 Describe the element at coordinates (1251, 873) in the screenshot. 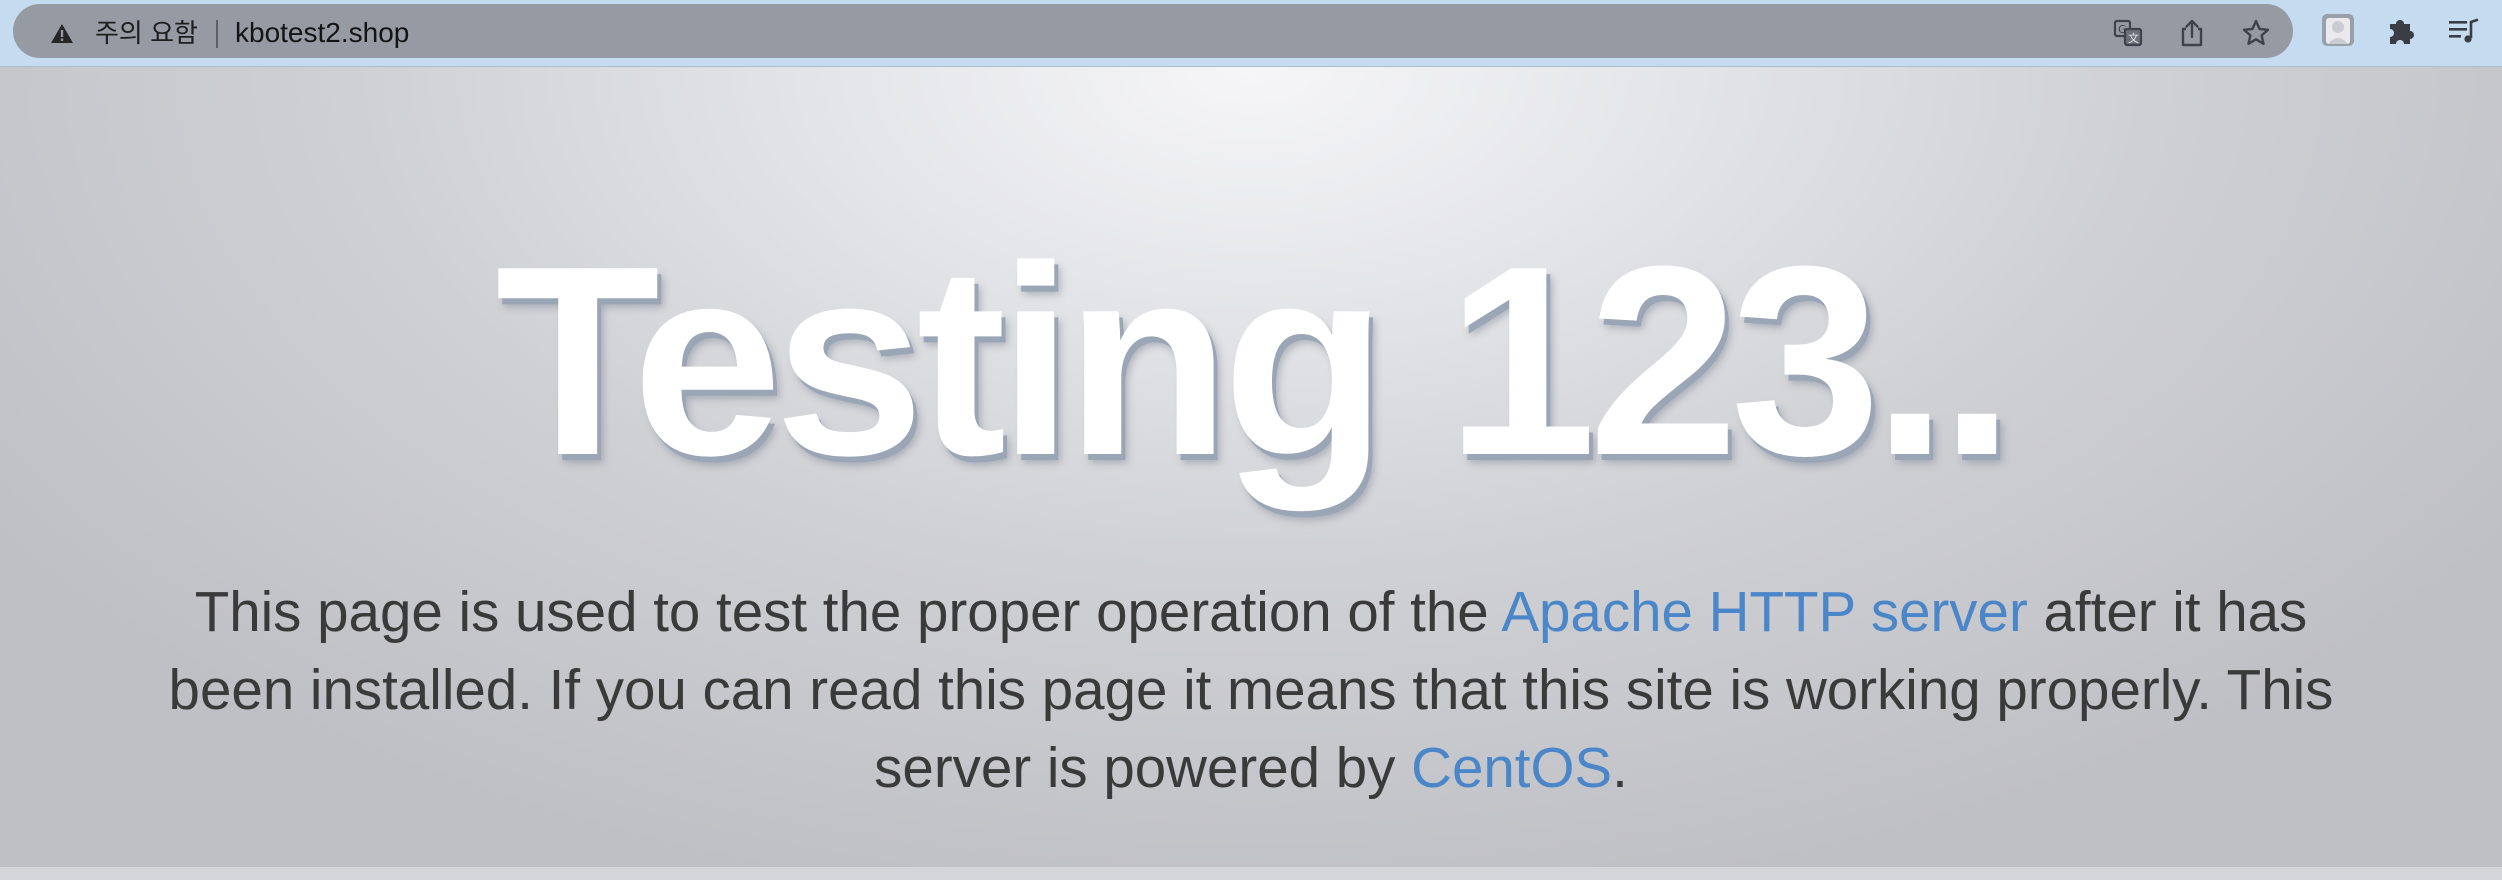

I see `page-bottom-divider` at that location.